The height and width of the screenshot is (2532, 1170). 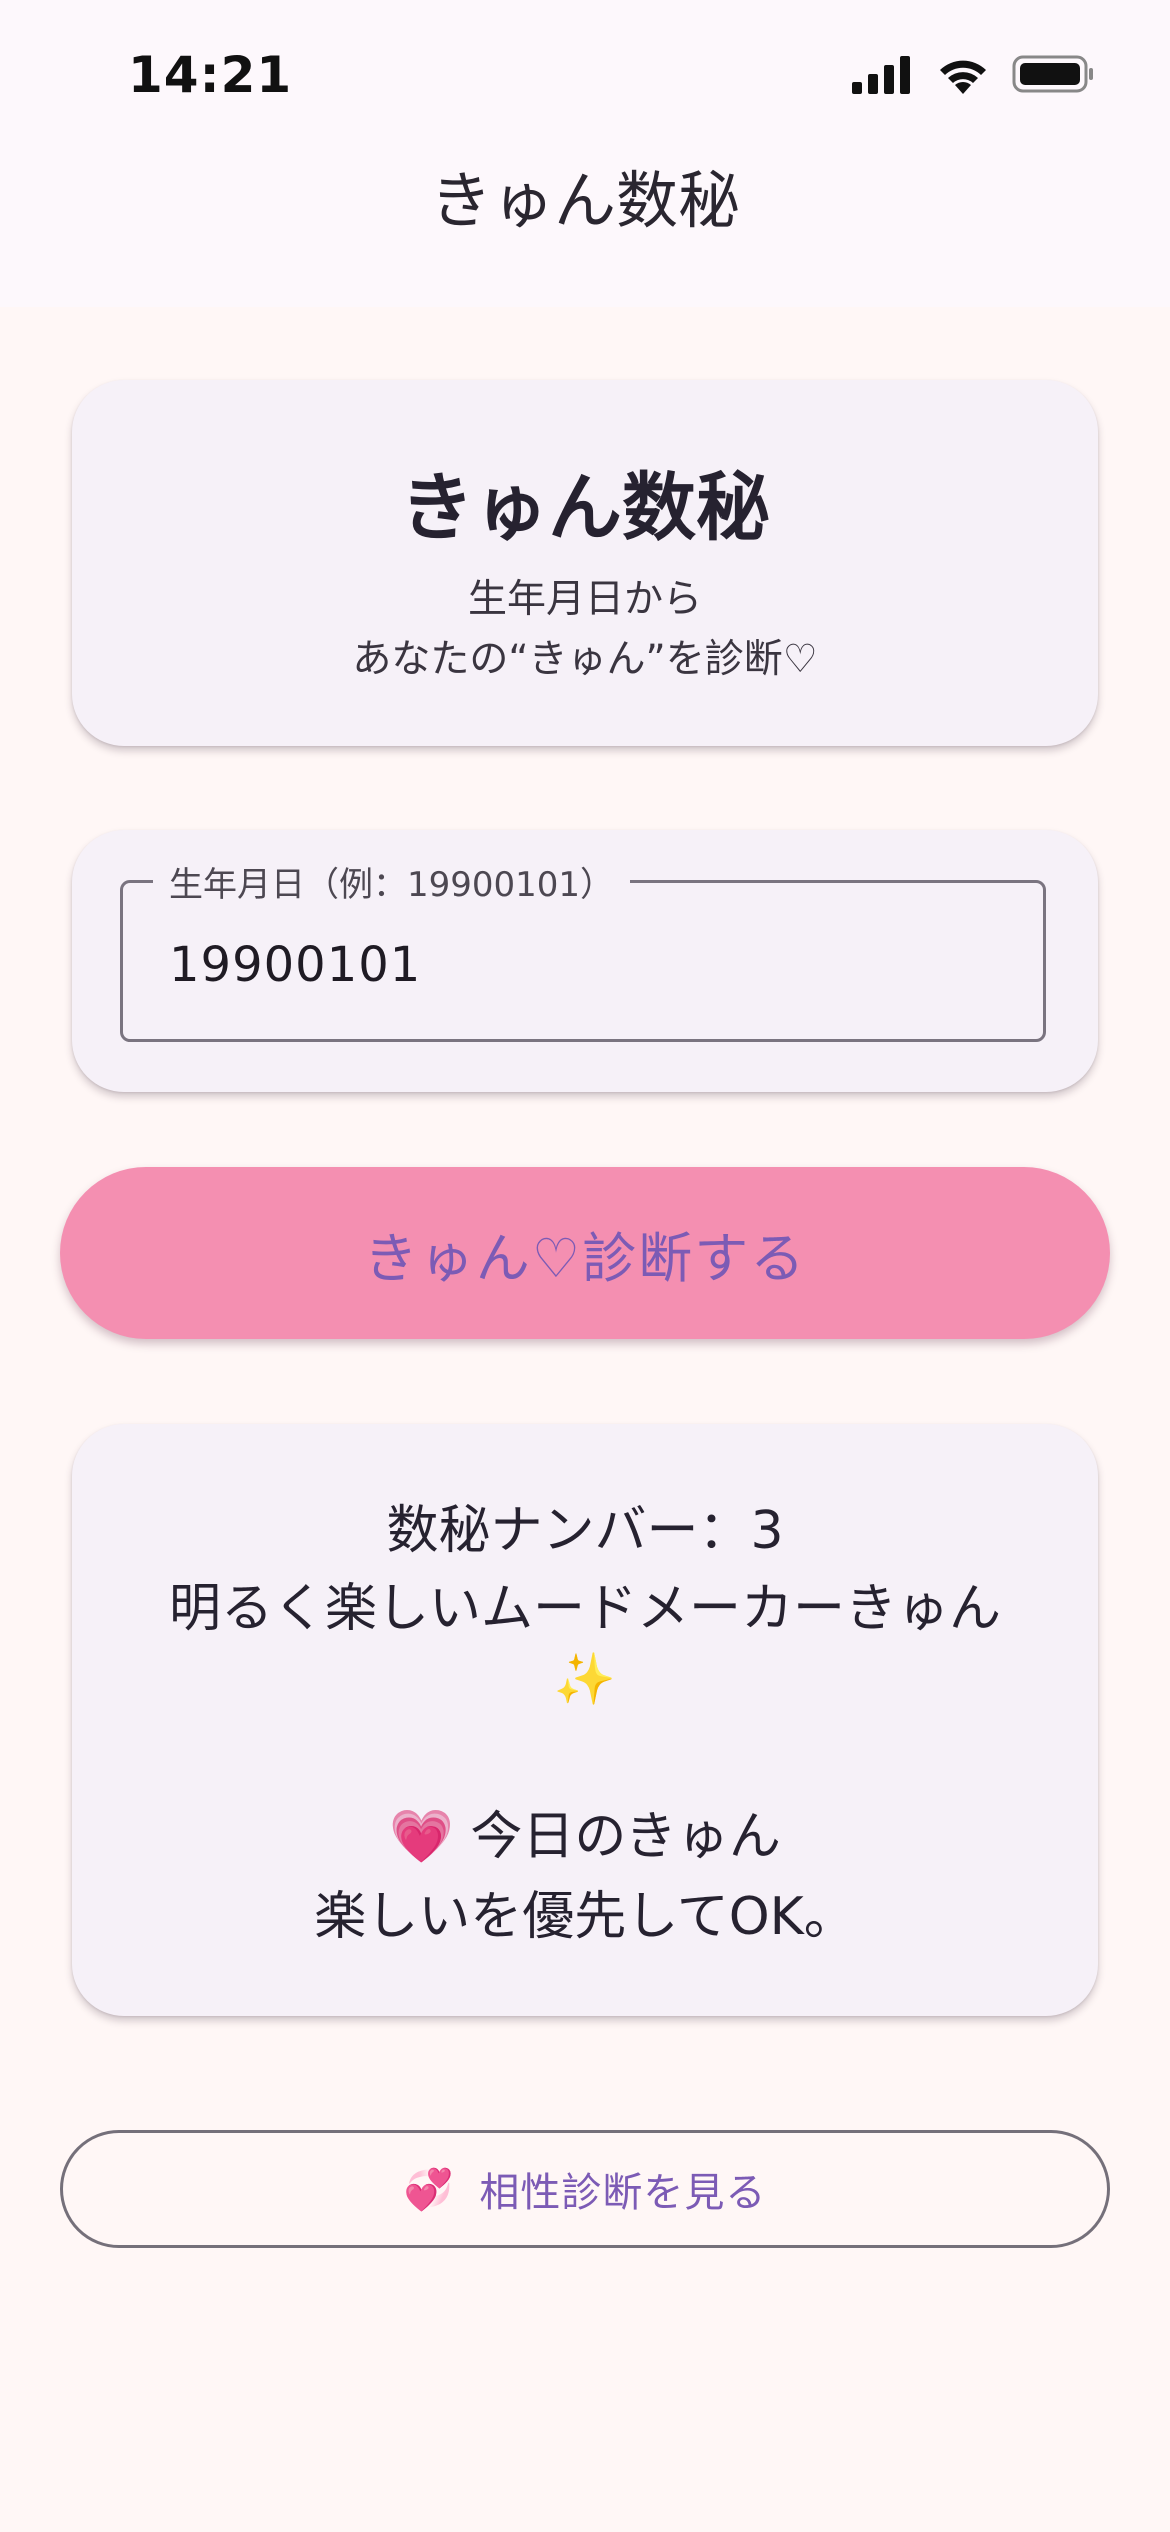 I want to click on today-title-row: 💗 今日のきゅん, so click(x=585, y=1831).